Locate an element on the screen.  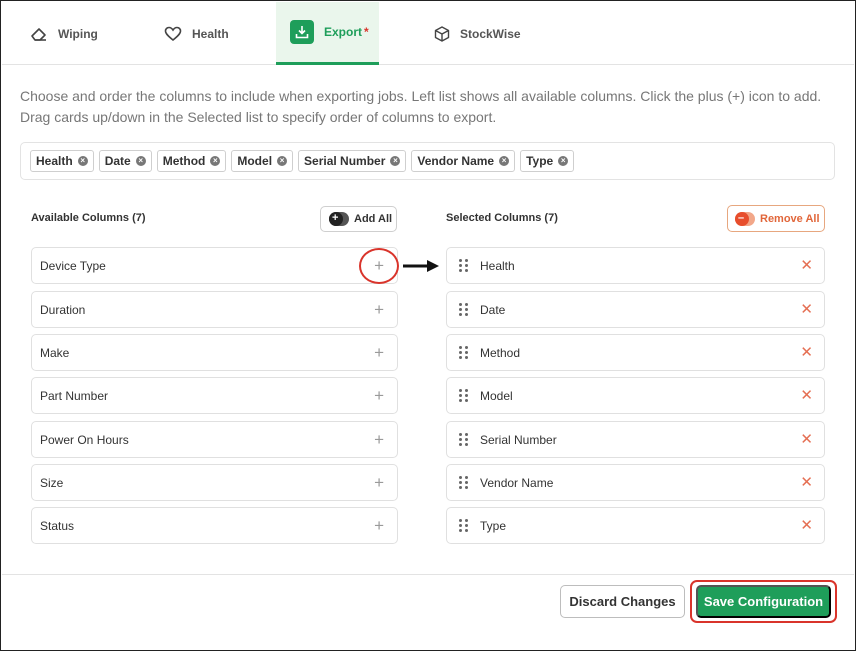
unsaved-indicator: * is located at coordinates (366, 32).